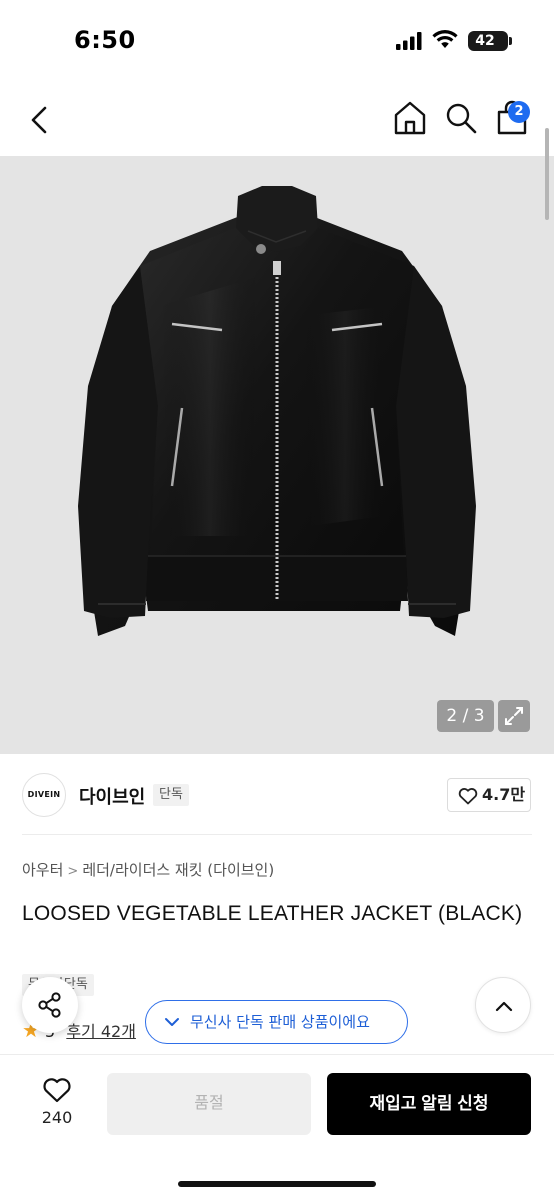 The height and width of the screenshot is (1200, 554). I want to click on chevron-right-icon: >, so click(73, 871).